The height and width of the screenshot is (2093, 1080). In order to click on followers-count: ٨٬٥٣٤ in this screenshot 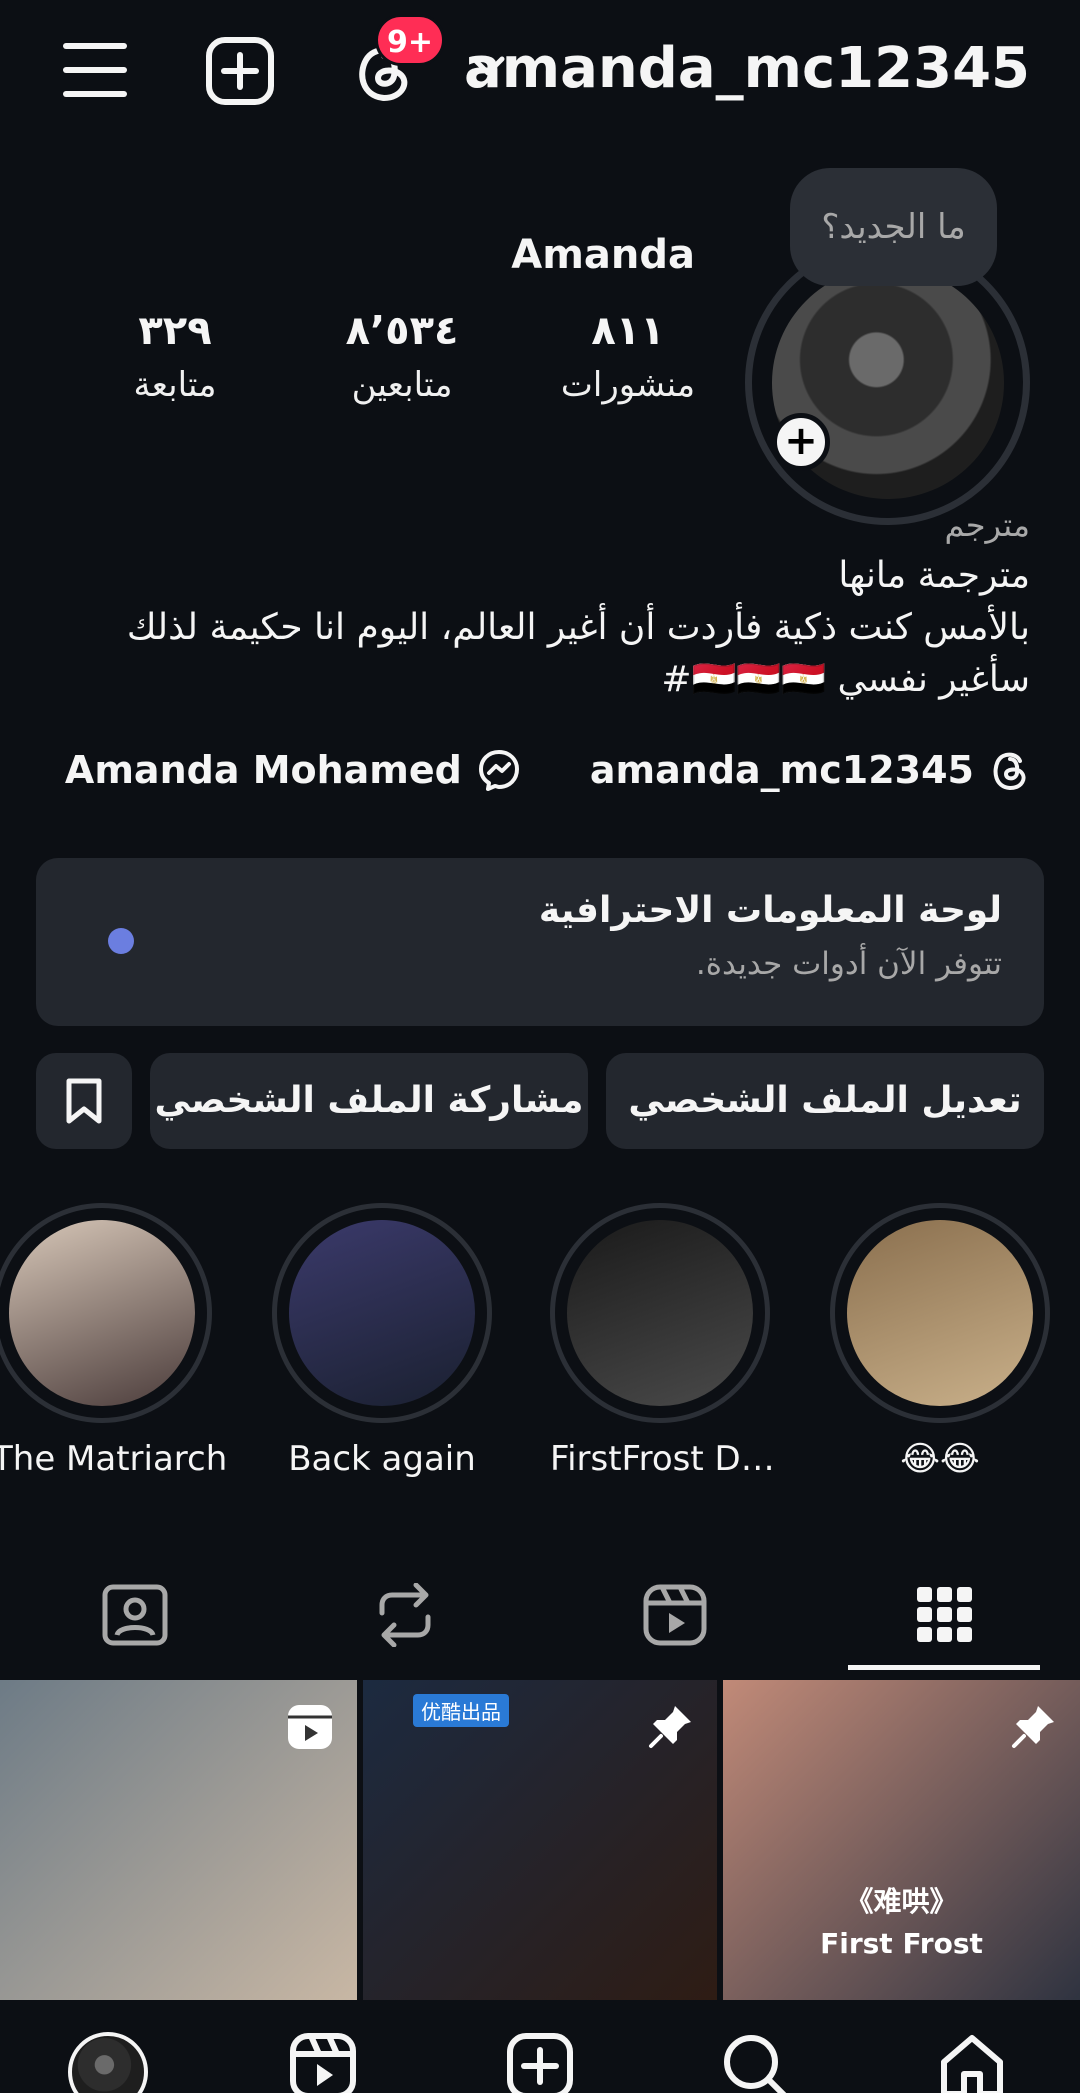, I will do `click(402, 331)`.